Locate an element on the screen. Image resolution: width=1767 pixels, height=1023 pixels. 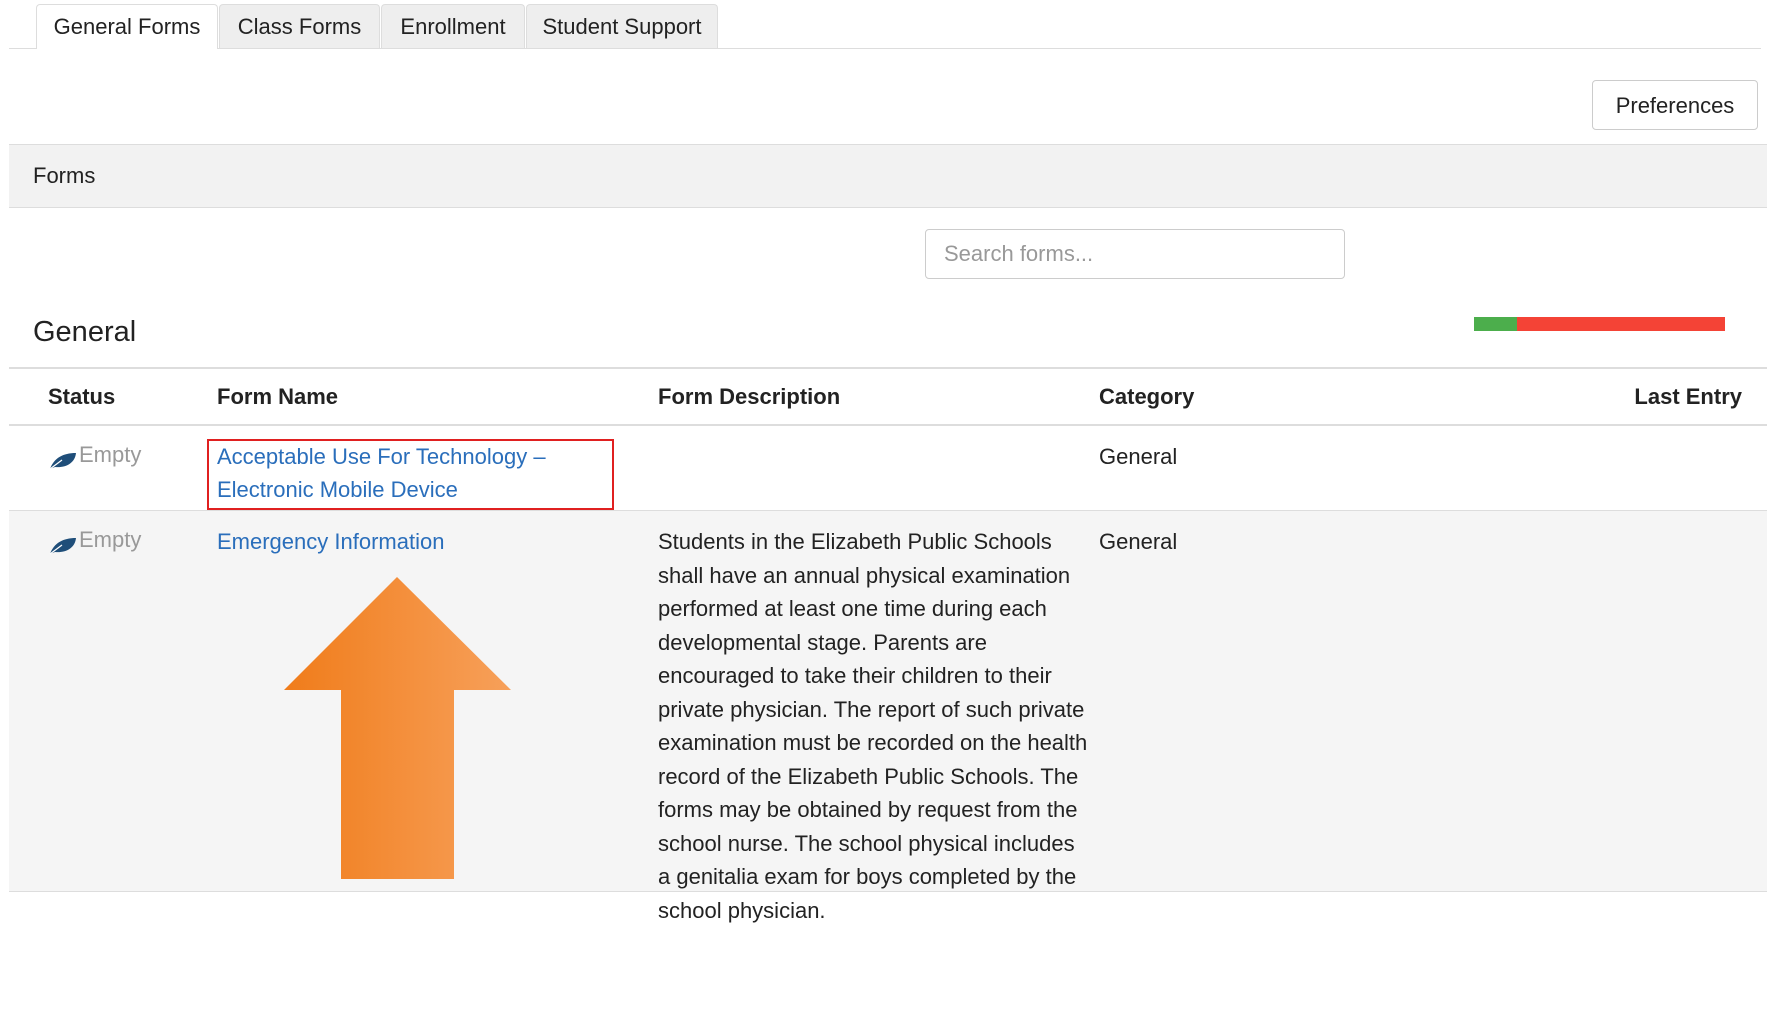
tab-student-support: Student Support is located at coordinates (622, 26).